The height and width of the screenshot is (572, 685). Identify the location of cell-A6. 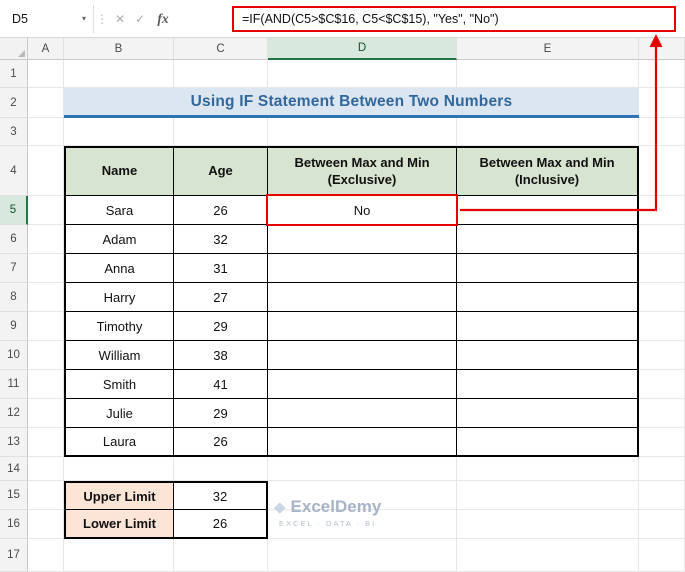
(46, 239).